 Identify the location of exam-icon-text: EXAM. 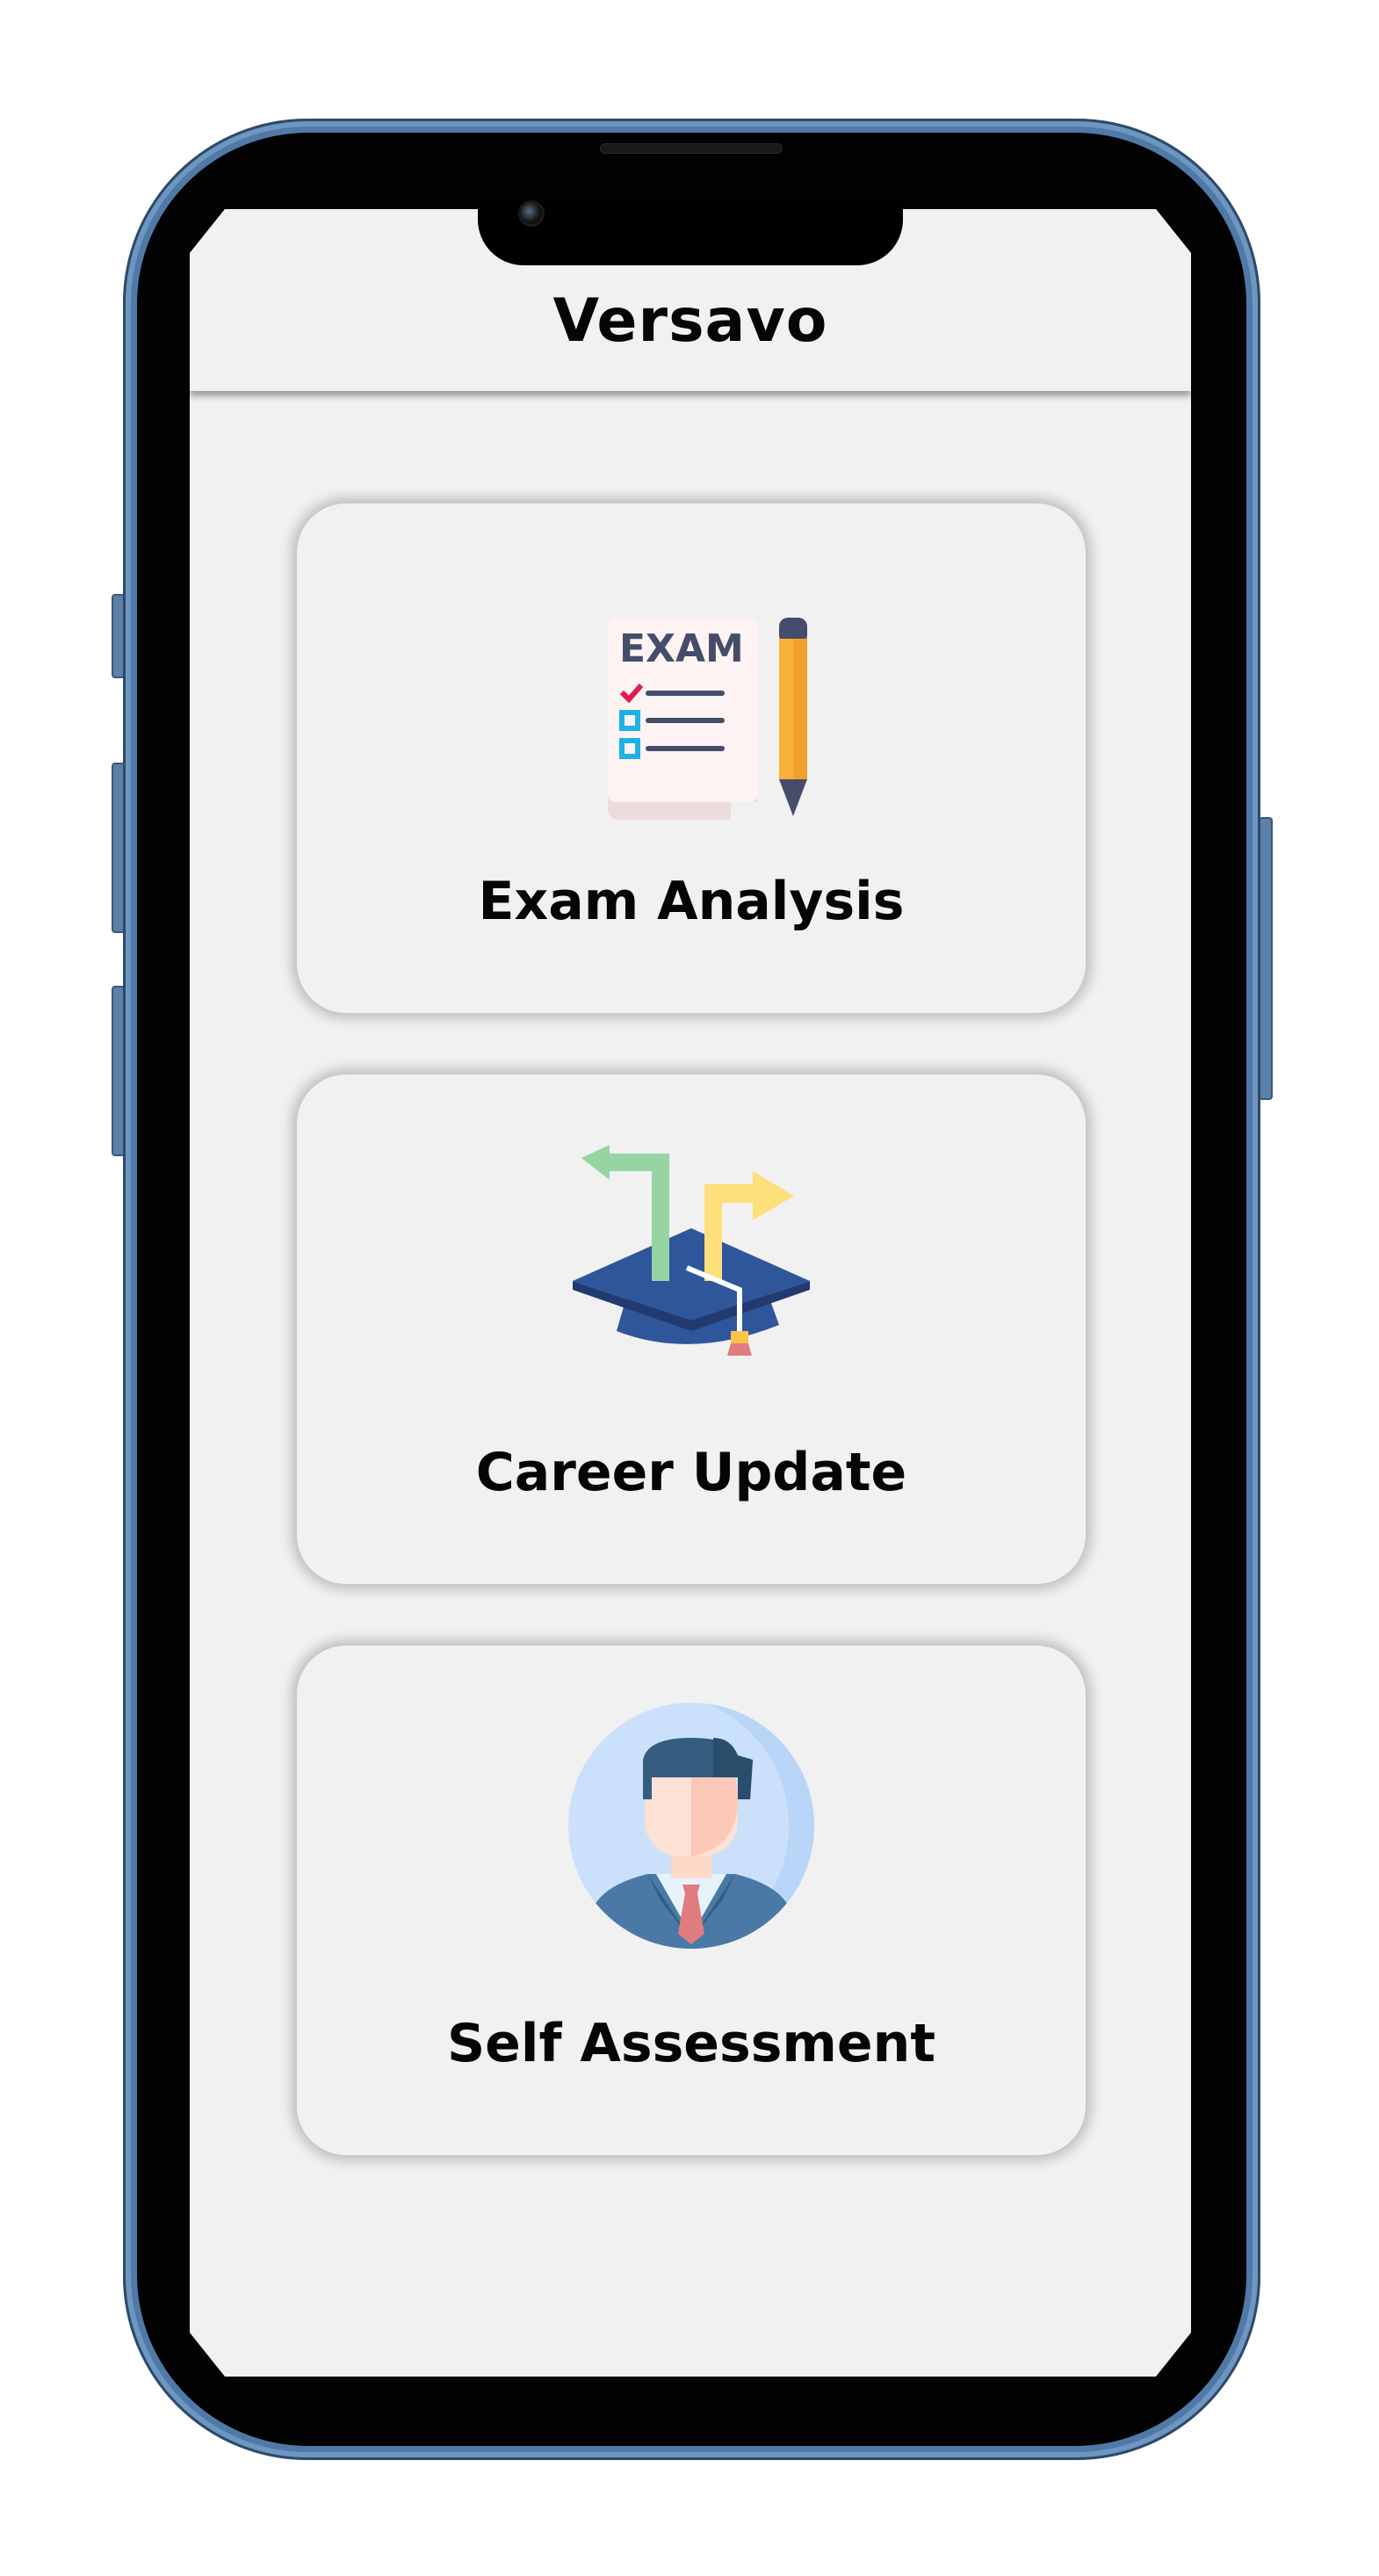
(681, 648).